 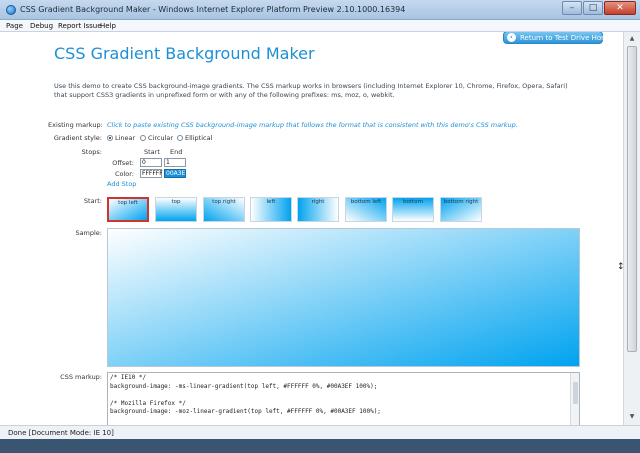 What do you see at coordinates (593, 8) in the screenshot?
I see `maximize-button: □` at bounding box center [593, 8].